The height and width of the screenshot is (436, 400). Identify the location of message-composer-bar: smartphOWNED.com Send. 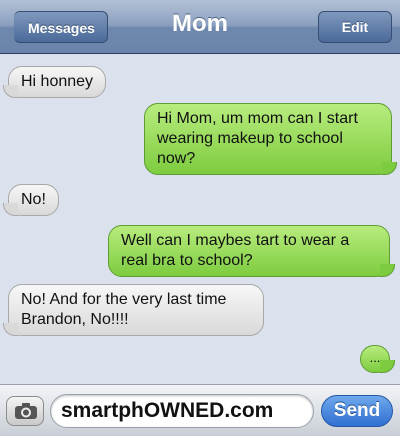
(200, 410).